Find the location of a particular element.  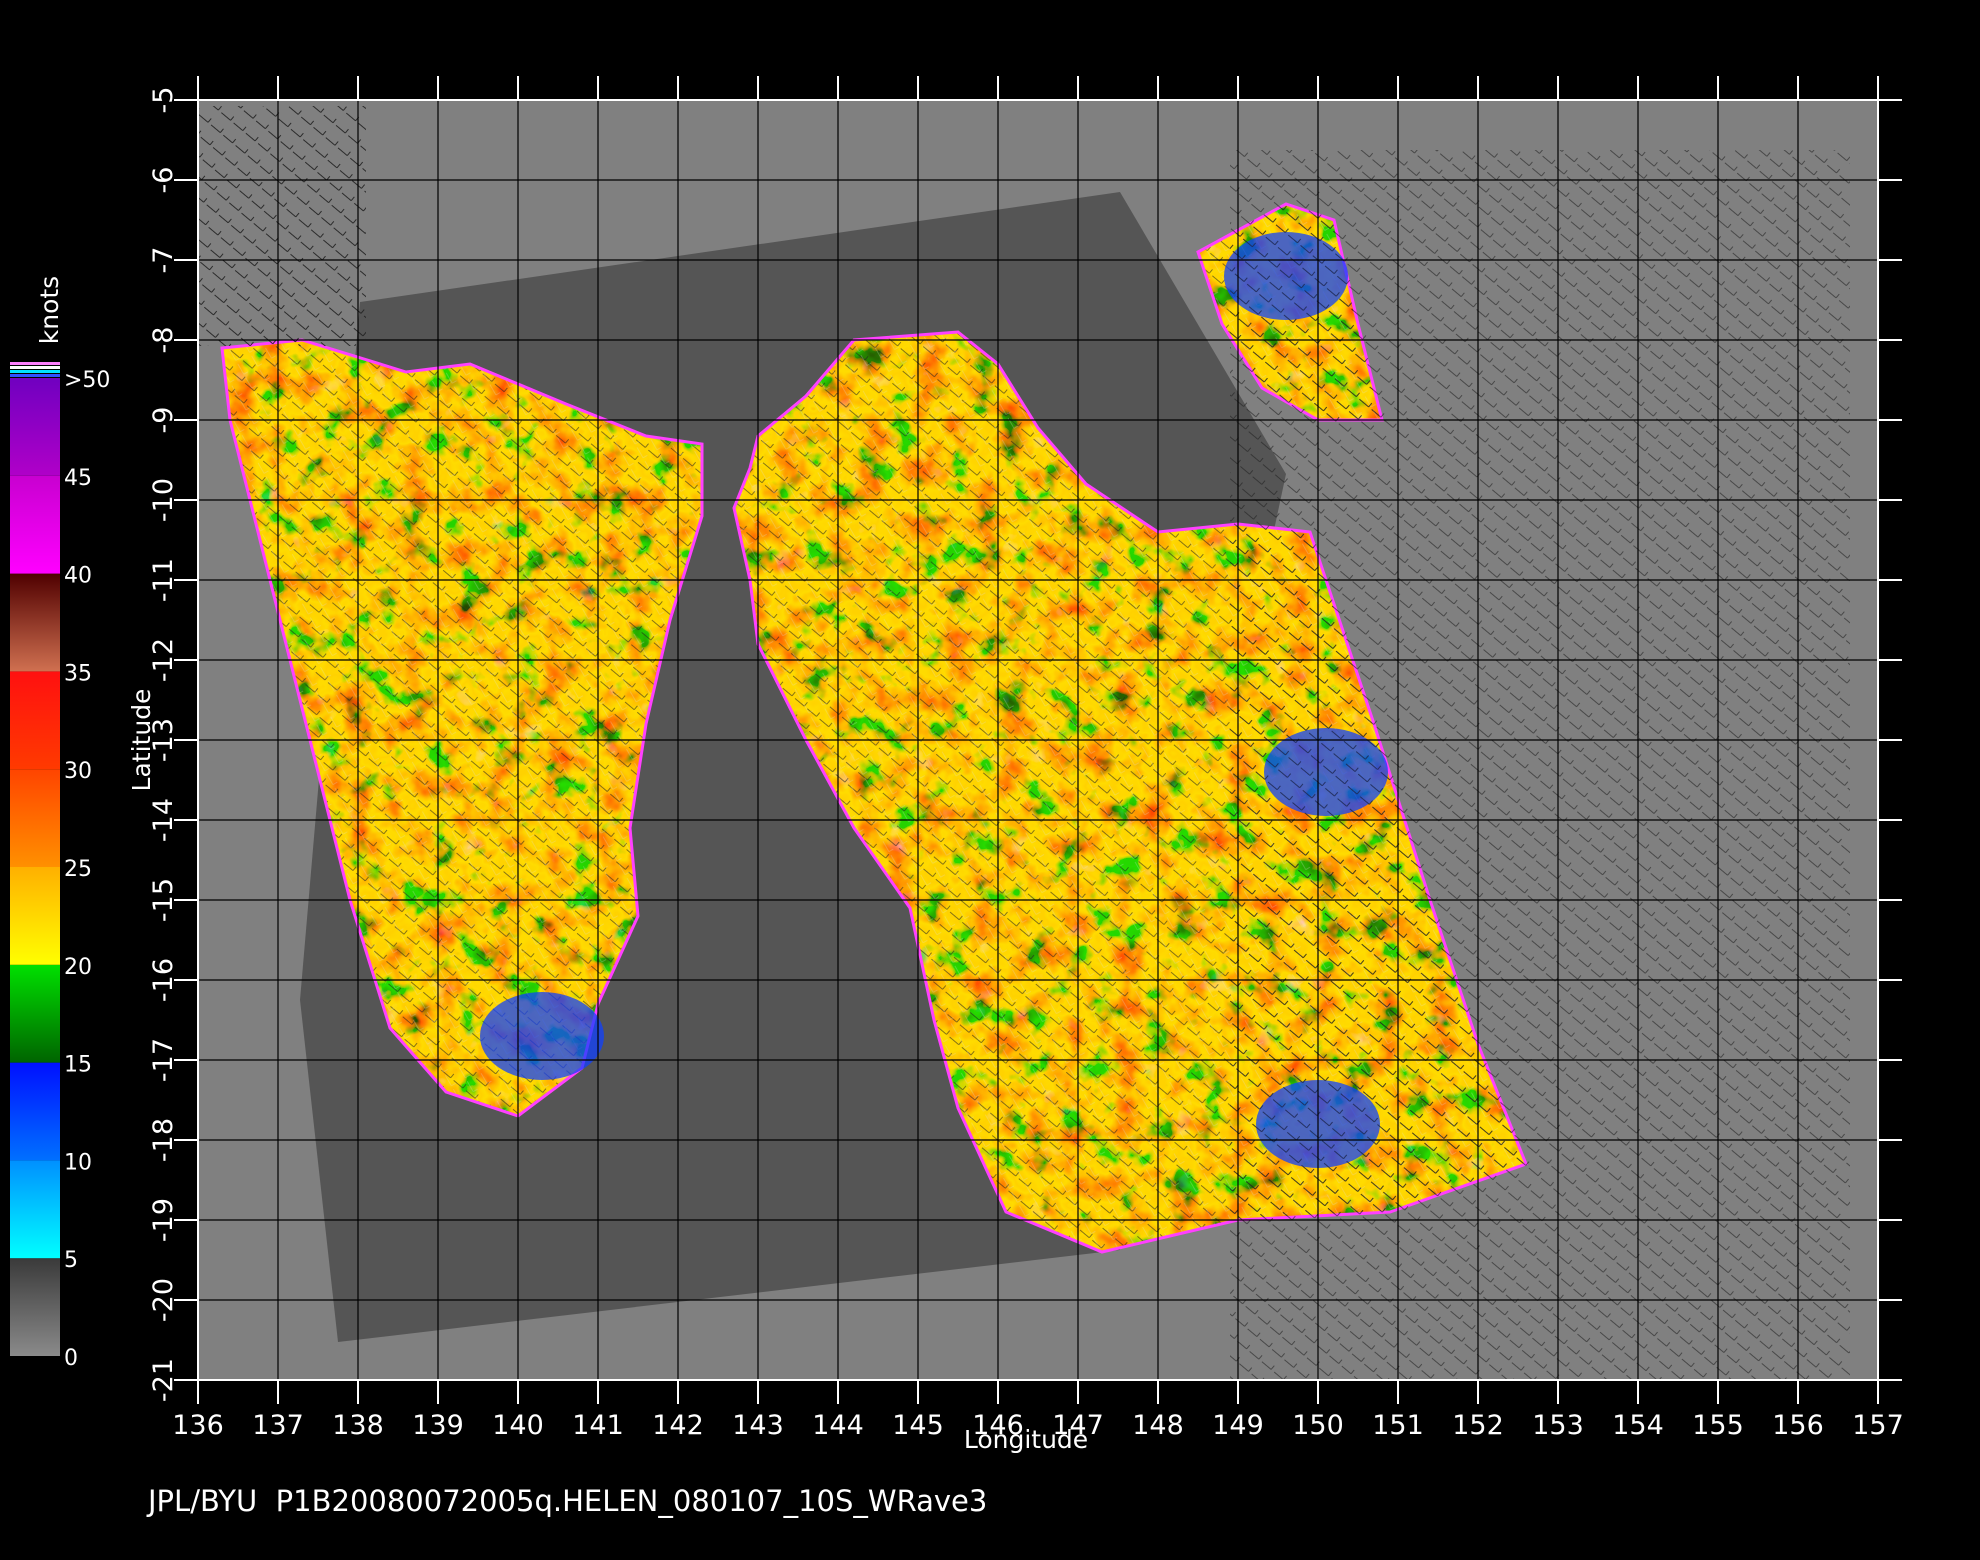

colorbar-tick-label: 5 is located at coordinates (71, 1260).